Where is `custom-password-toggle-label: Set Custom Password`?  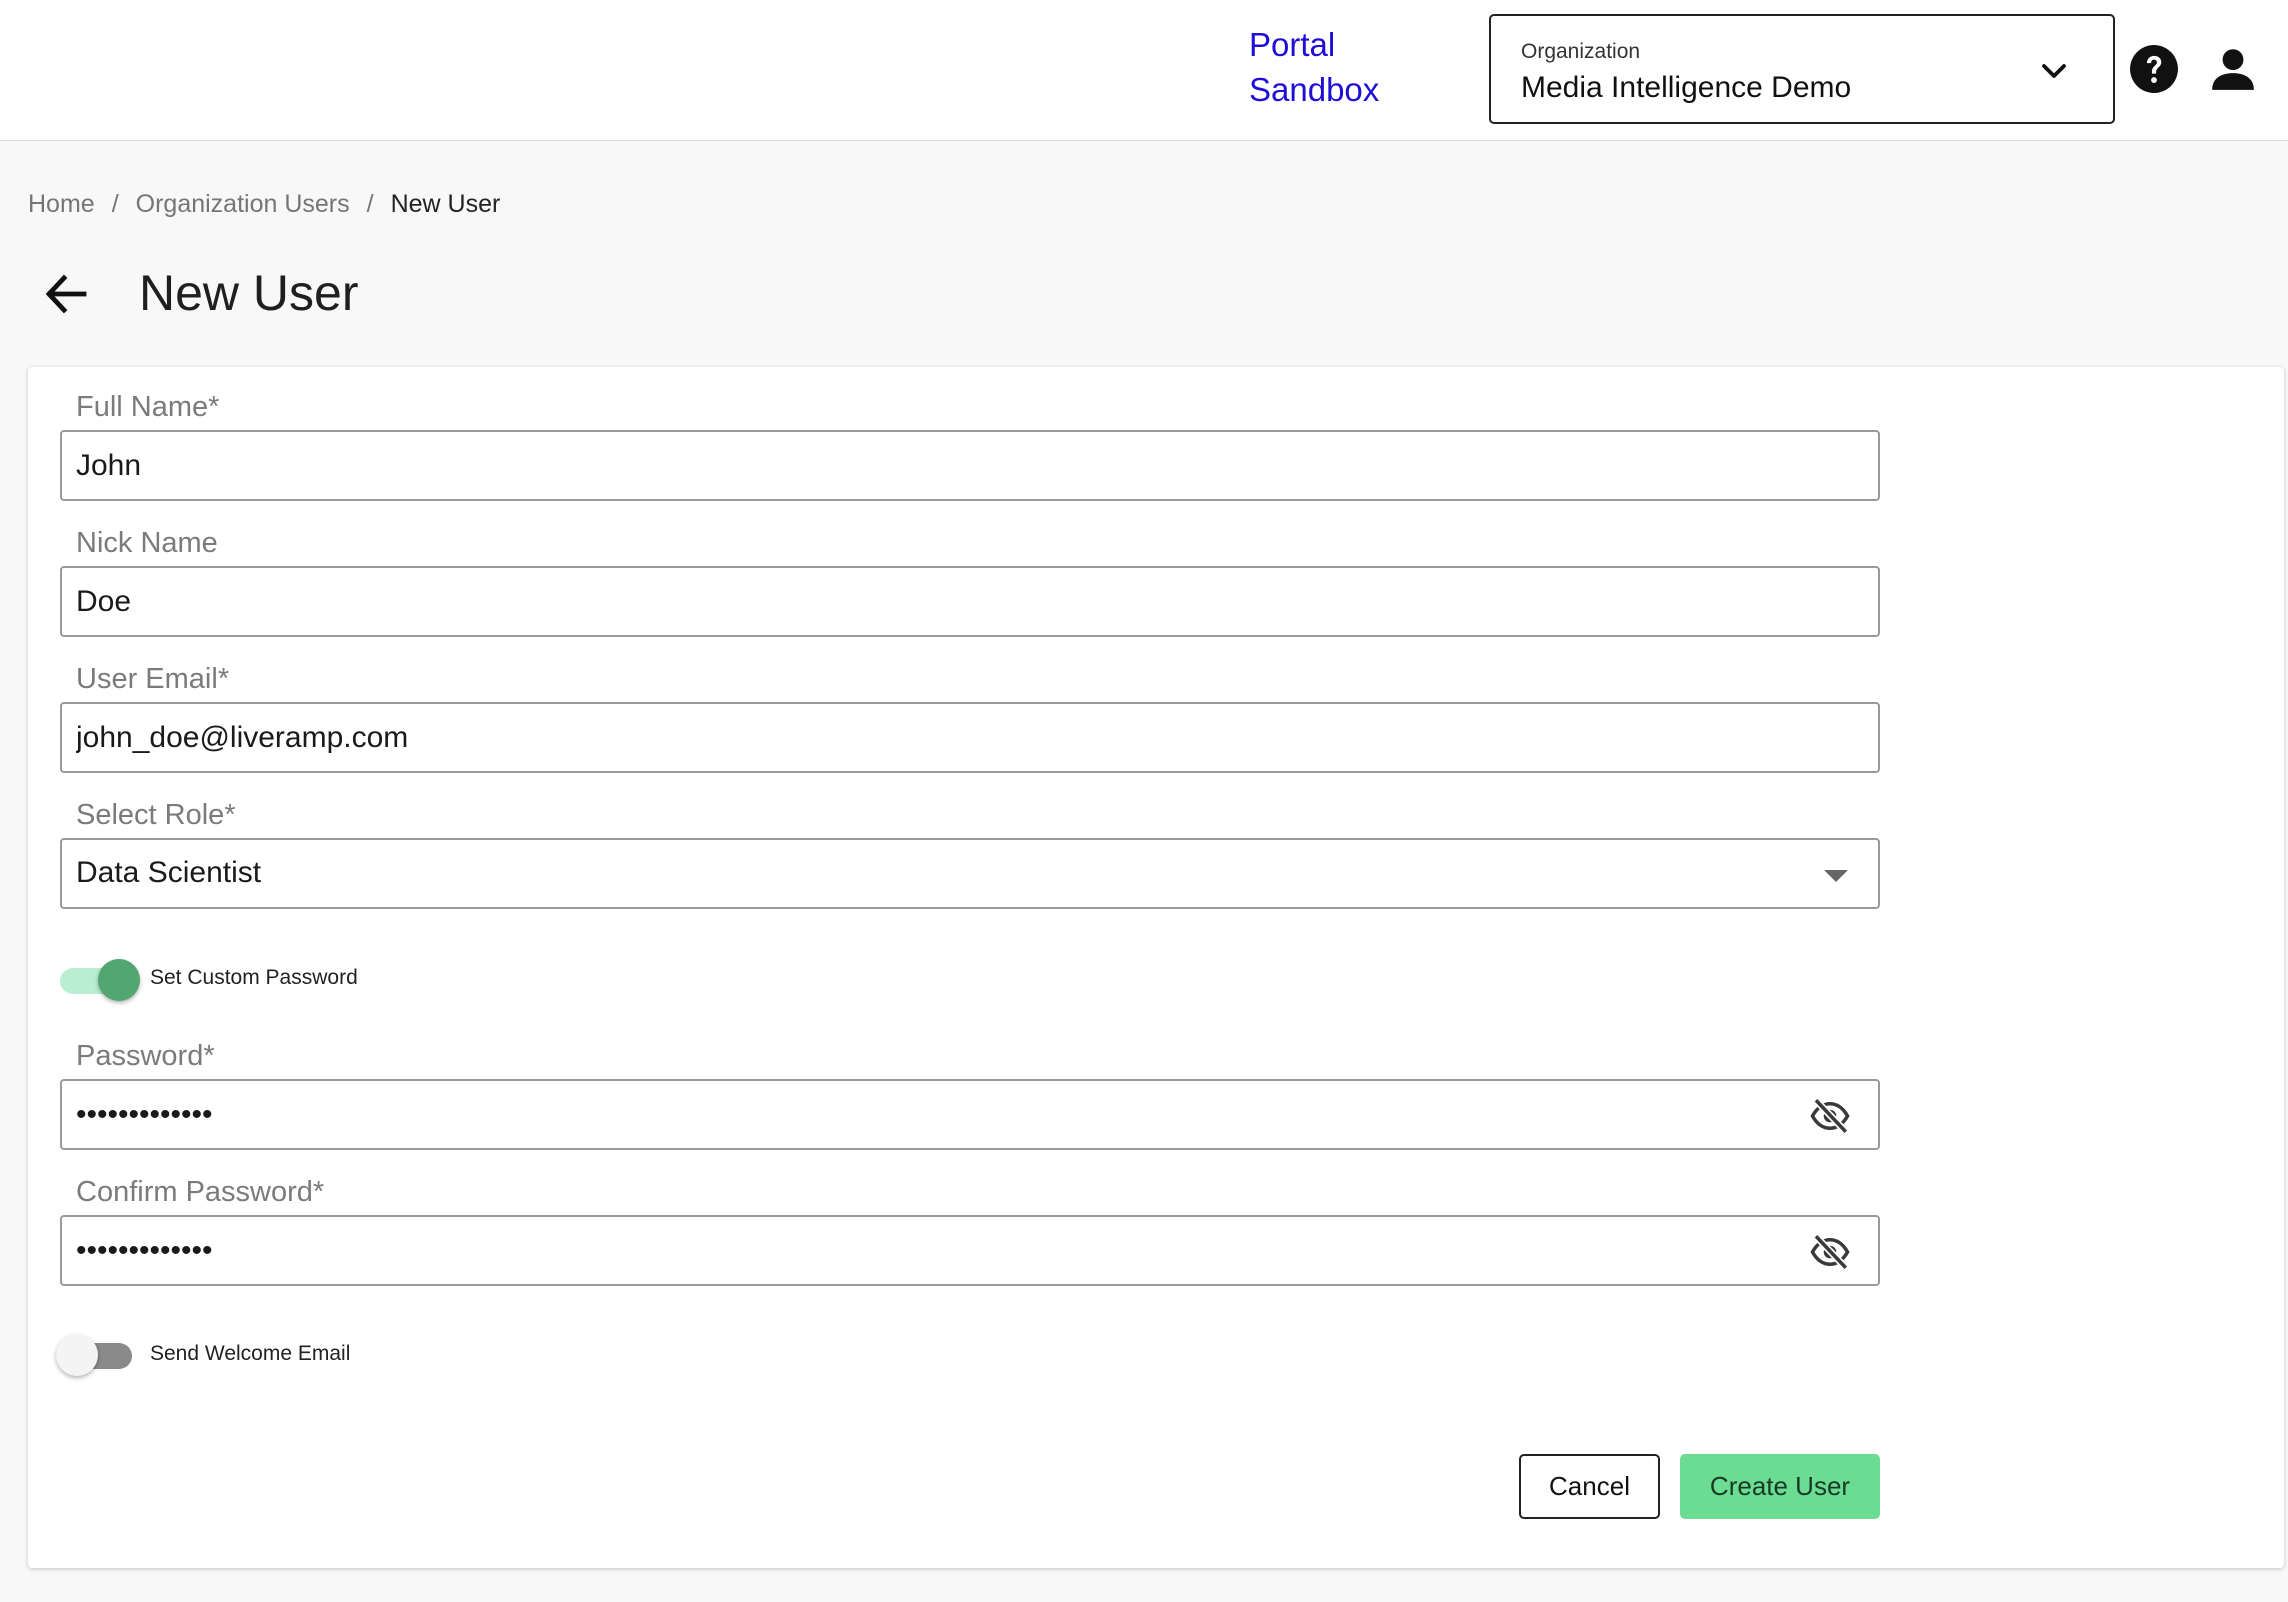
custom-password-toggle-label: Set Custom Password is located at coordinates (254, 977).